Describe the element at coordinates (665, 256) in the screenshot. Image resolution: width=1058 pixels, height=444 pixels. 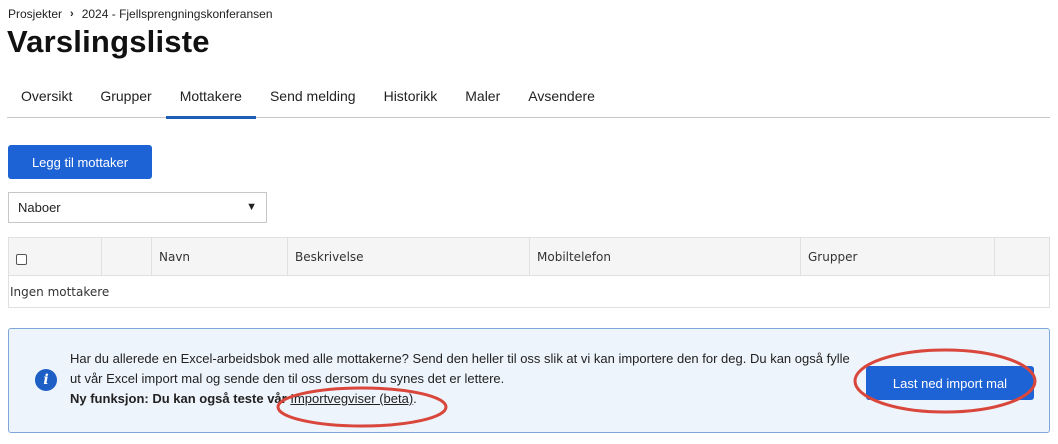
I see `column-header-mobiltelefon: Mobiltelefon` at that location.